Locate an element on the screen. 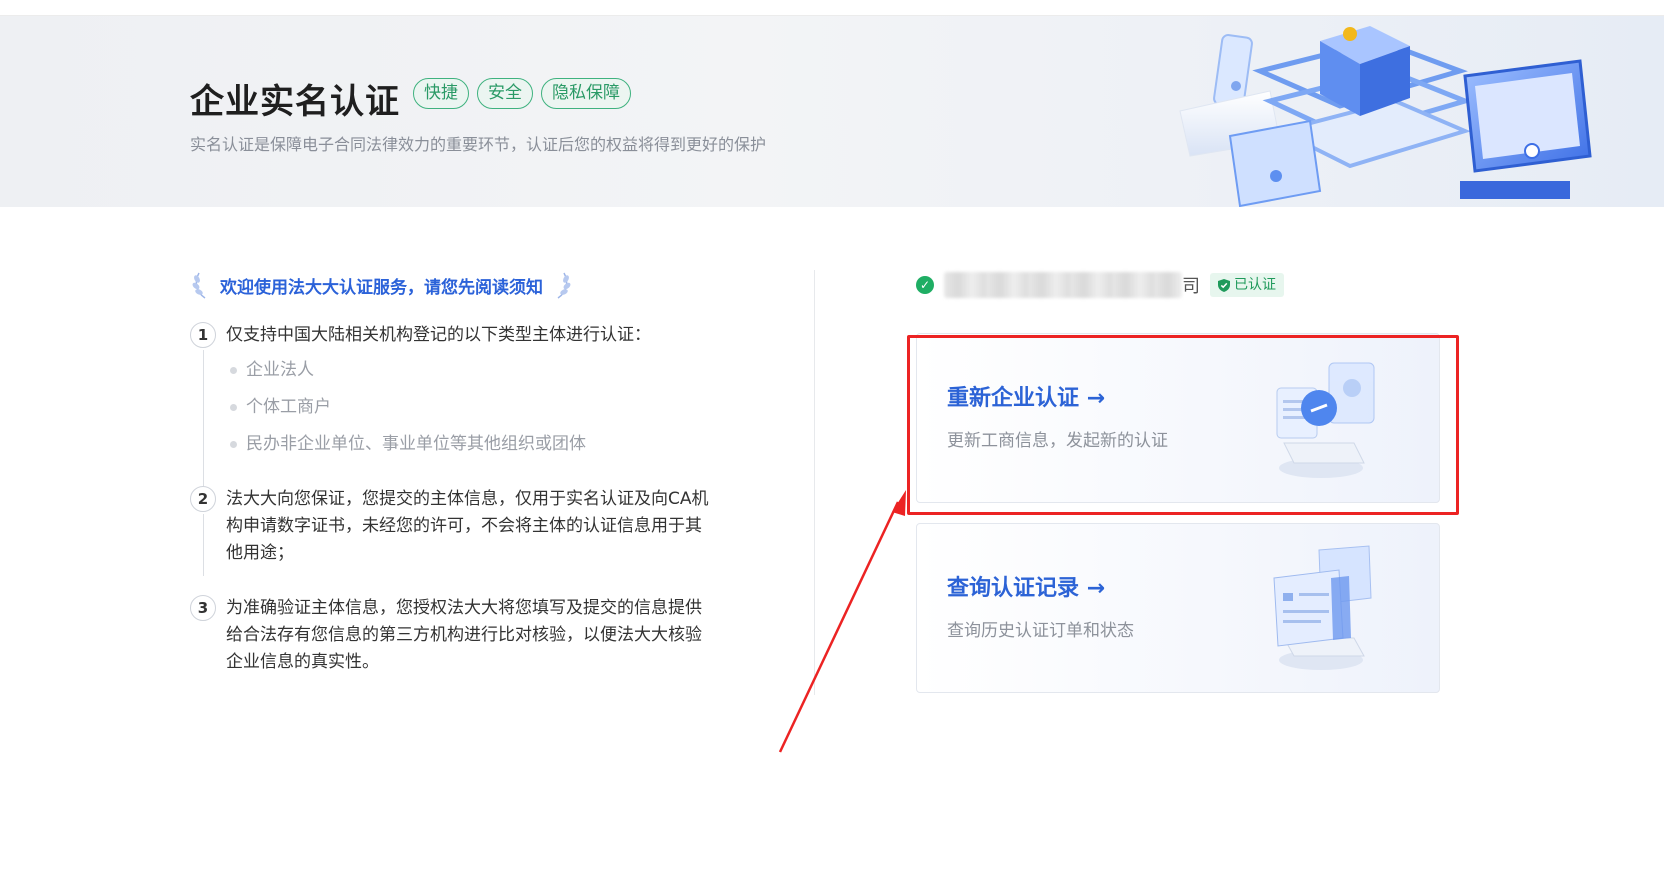 This screenshot has height=890, width=1664. entity-type-item: 企业法人 is located at coordinates (468, 370).